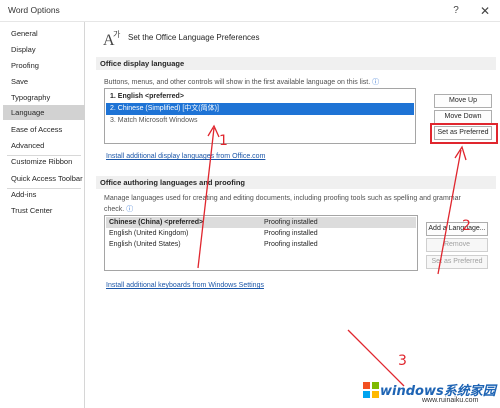 Image resolution: width=500 pixels, height=408 pixels. Describe the element at coordinates (117, 34) in the screenshot. I see `svg-text: 가` at that location.